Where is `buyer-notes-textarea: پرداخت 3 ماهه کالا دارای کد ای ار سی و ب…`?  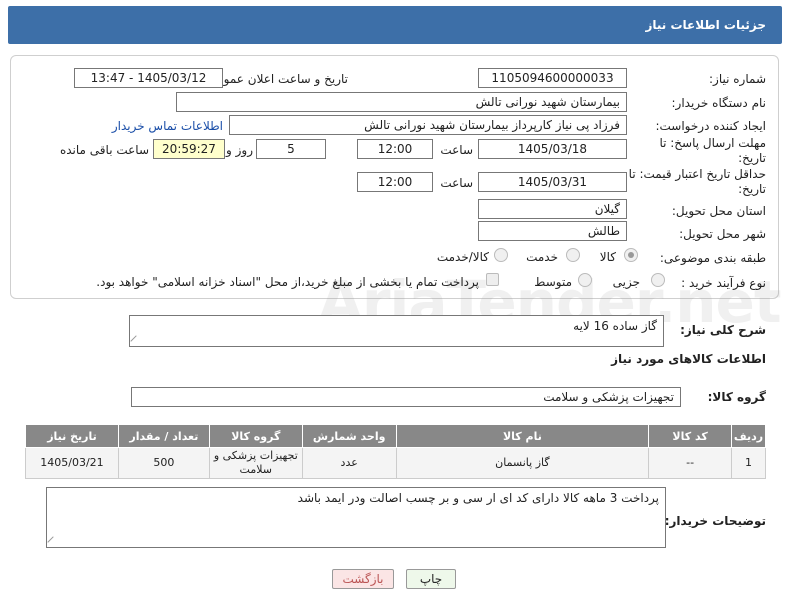
buyer-notes-textarea: پرداخت 3 ماهه کالا دارای کد ای ار سی و ب… is located at coordinates (356, 517).